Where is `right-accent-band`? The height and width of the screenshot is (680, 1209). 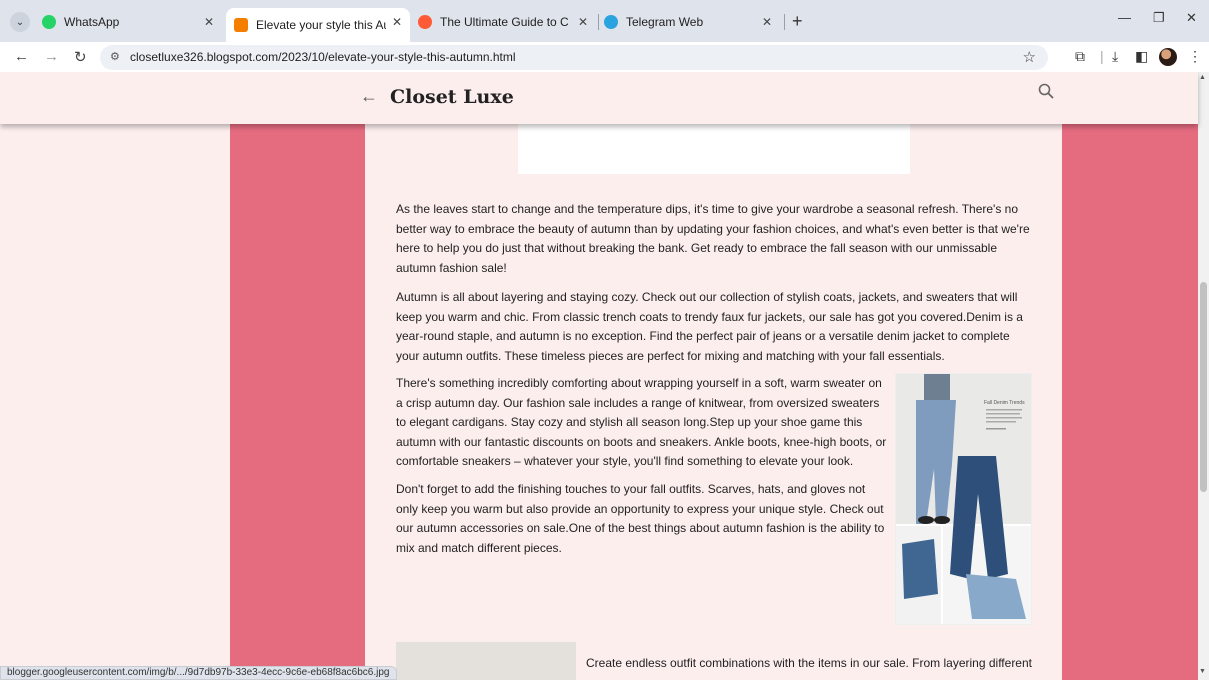 right-accent-band is located at coordinates (1130, 376).